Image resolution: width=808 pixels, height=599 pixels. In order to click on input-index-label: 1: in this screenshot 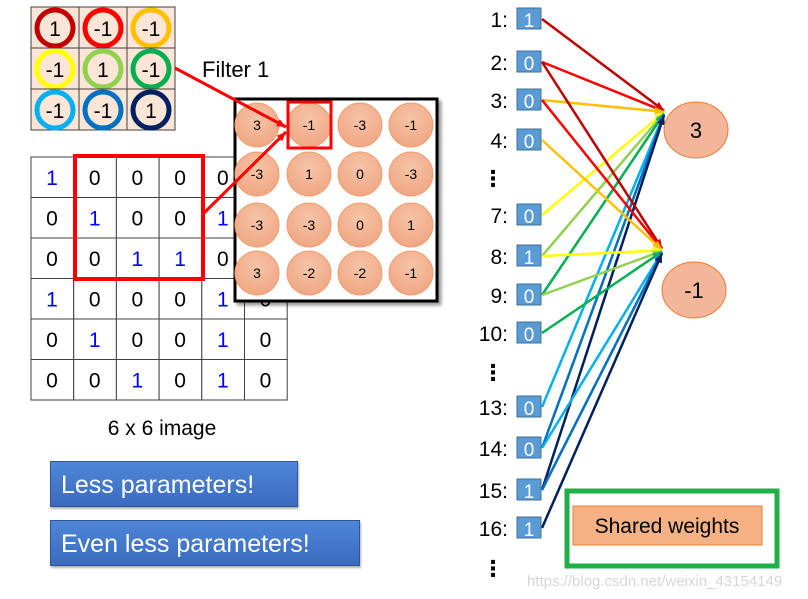, I will do `click(499, 20)`.